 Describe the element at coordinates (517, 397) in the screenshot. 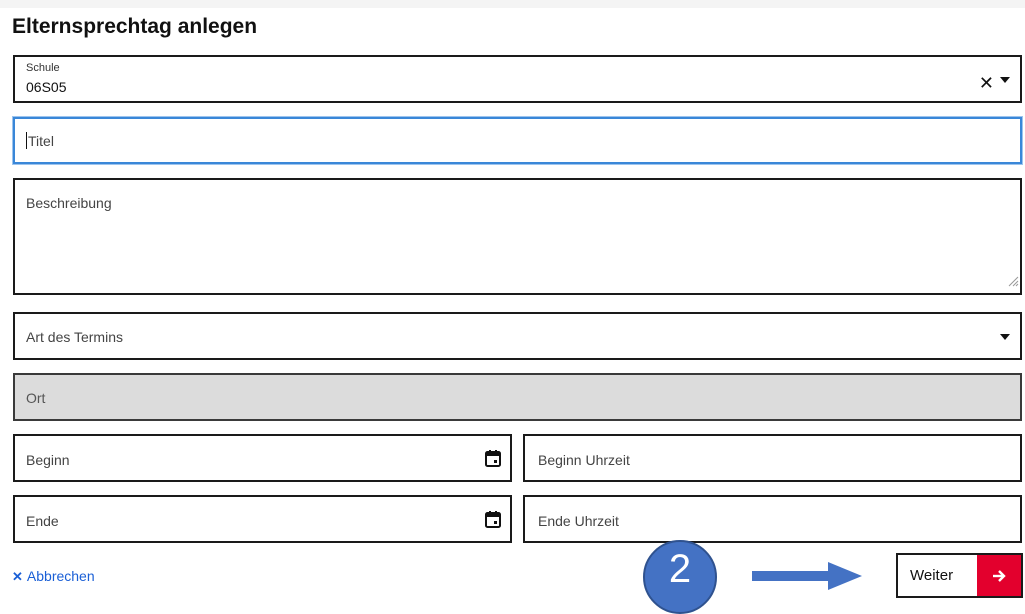

I see `location-input: Ort` at that location.